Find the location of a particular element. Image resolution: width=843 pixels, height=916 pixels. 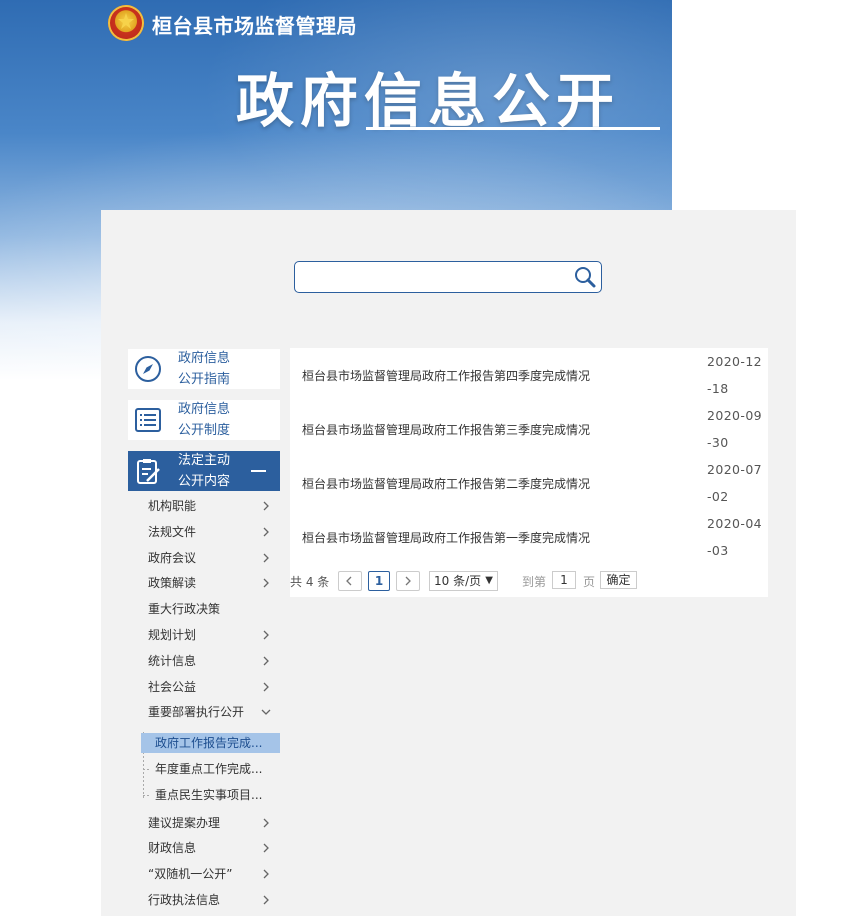

org-name: 桓台县市场监督管理局 is located at coordinates (254, 26).